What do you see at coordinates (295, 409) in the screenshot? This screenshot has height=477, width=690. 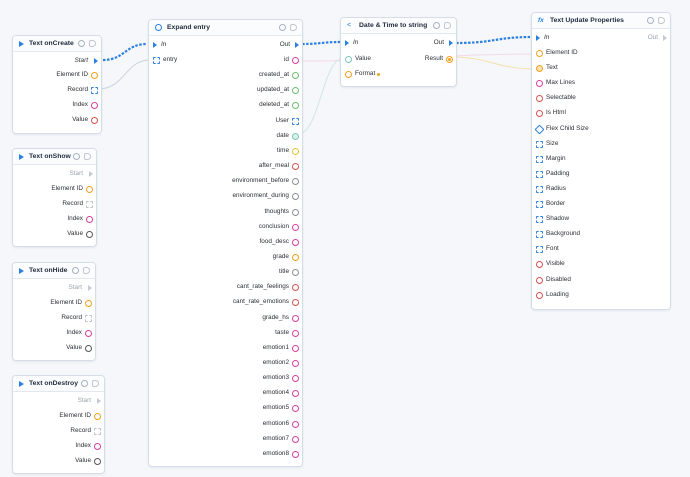 I see `output-port-emotion5` at bounding box center [295, 409].